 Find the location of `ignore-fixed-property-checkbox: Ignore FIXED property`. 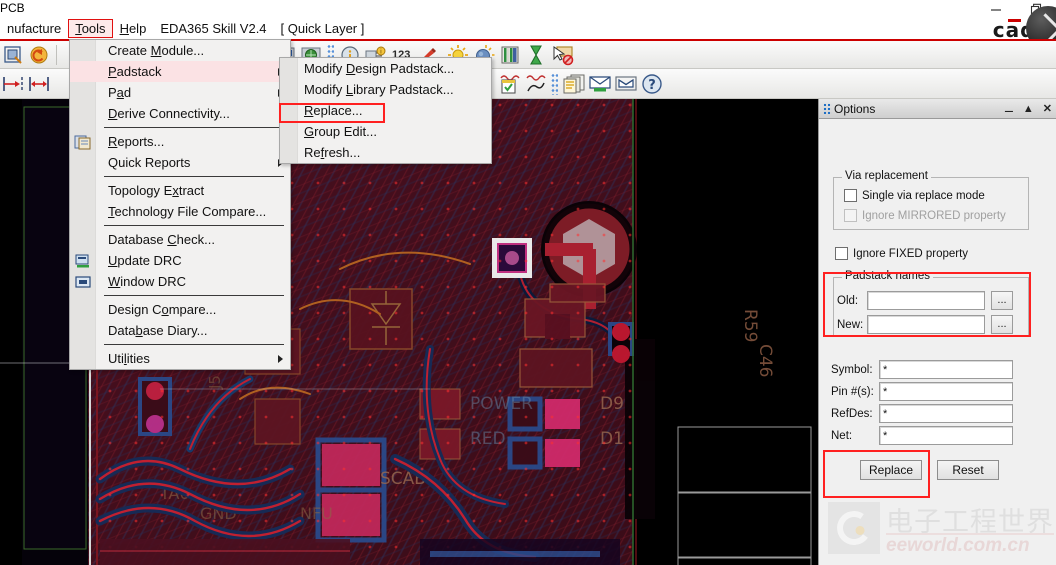

ignore-fixed-property-checkbox: Ignore FIXED property is located at coordinates (901, 253).